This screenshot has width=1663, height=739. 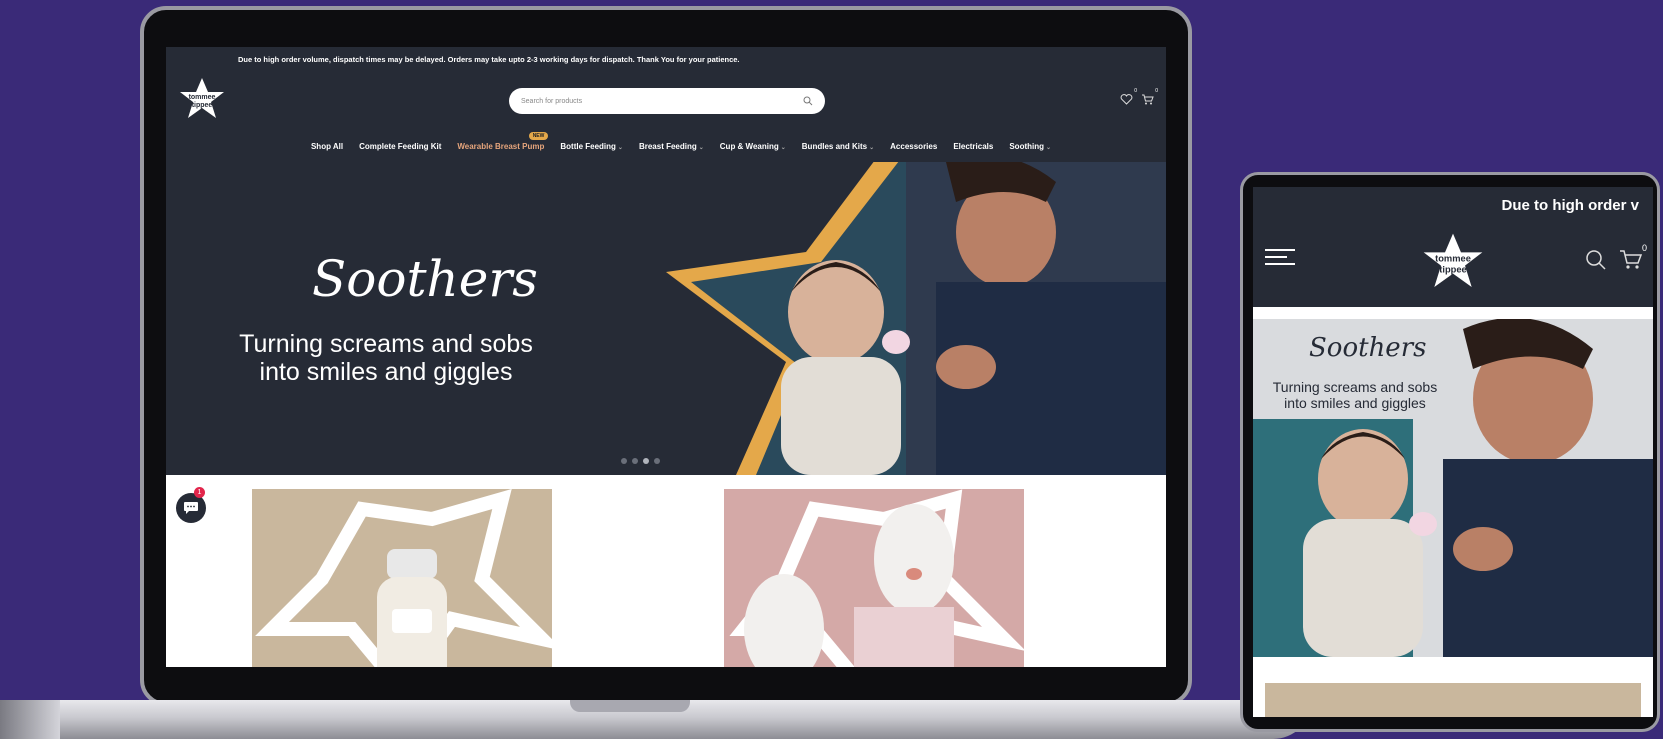 I want to click on tablet-header-divider, so click(x=1453, y=313).